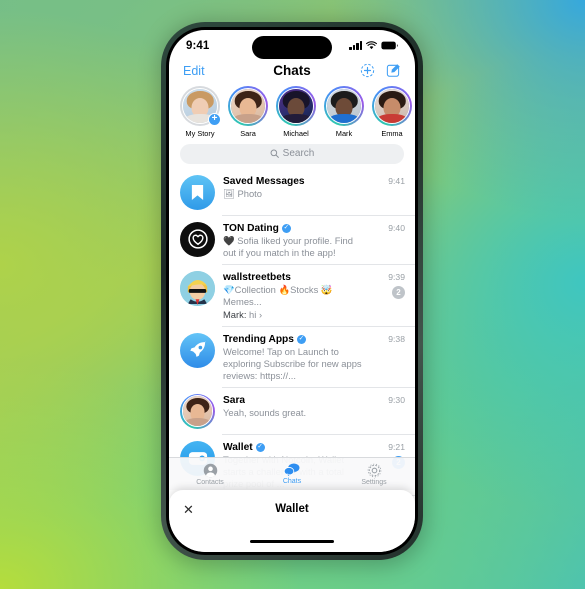  I want to click on chat-meta: 9:39 2, so click(388, 296).